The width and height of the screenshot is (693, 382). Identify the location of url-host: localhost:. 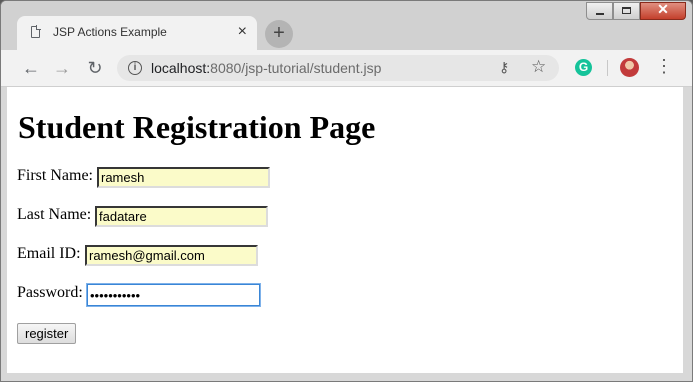
(181, 68).